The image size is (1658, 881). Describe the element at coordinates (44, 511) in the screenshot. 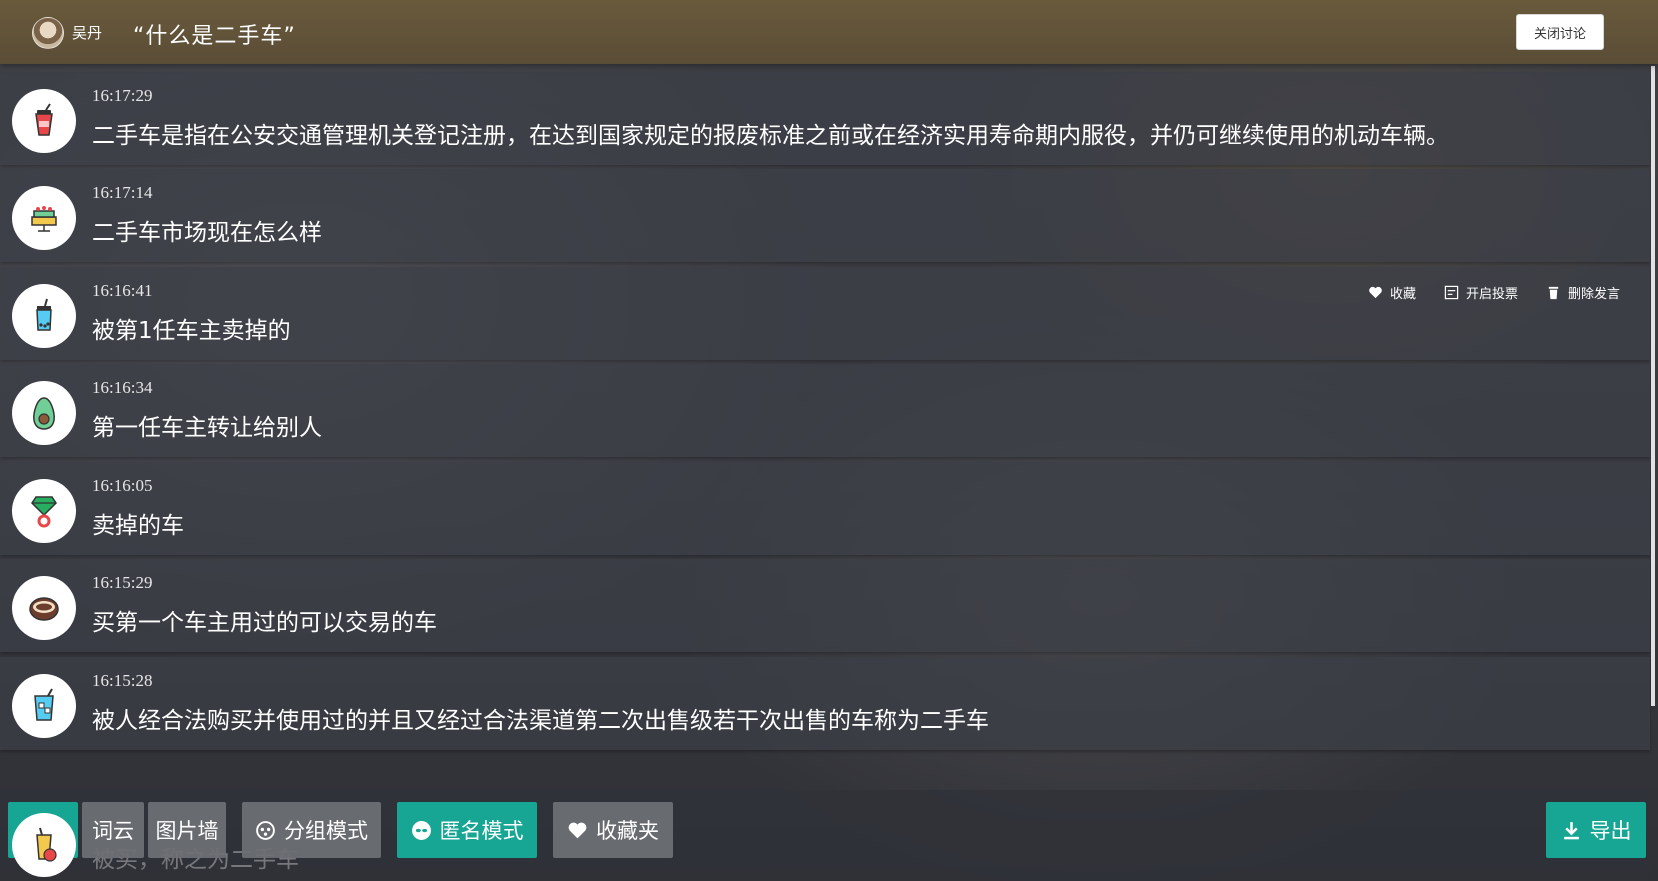

I see `gem-ring-icon` at that location.